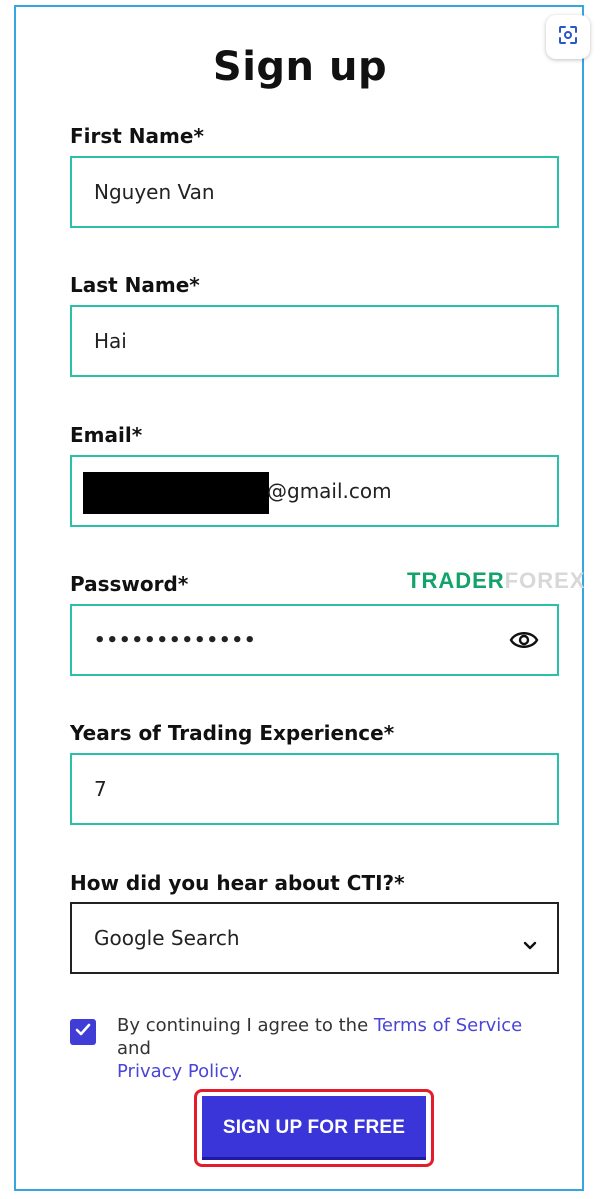  I want to click on terms-link: Terms of Service, so click(448, 1025).